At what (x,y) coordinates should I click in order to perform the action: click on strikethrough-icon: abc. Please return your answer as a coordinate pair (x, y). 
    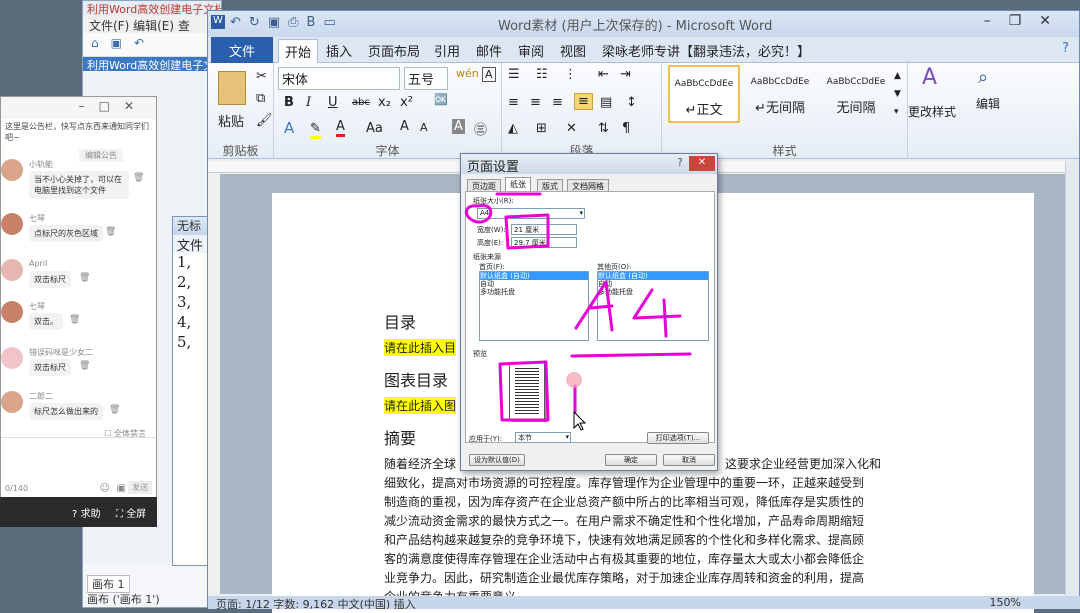
    Looking at the image, I should click on (361, 102).